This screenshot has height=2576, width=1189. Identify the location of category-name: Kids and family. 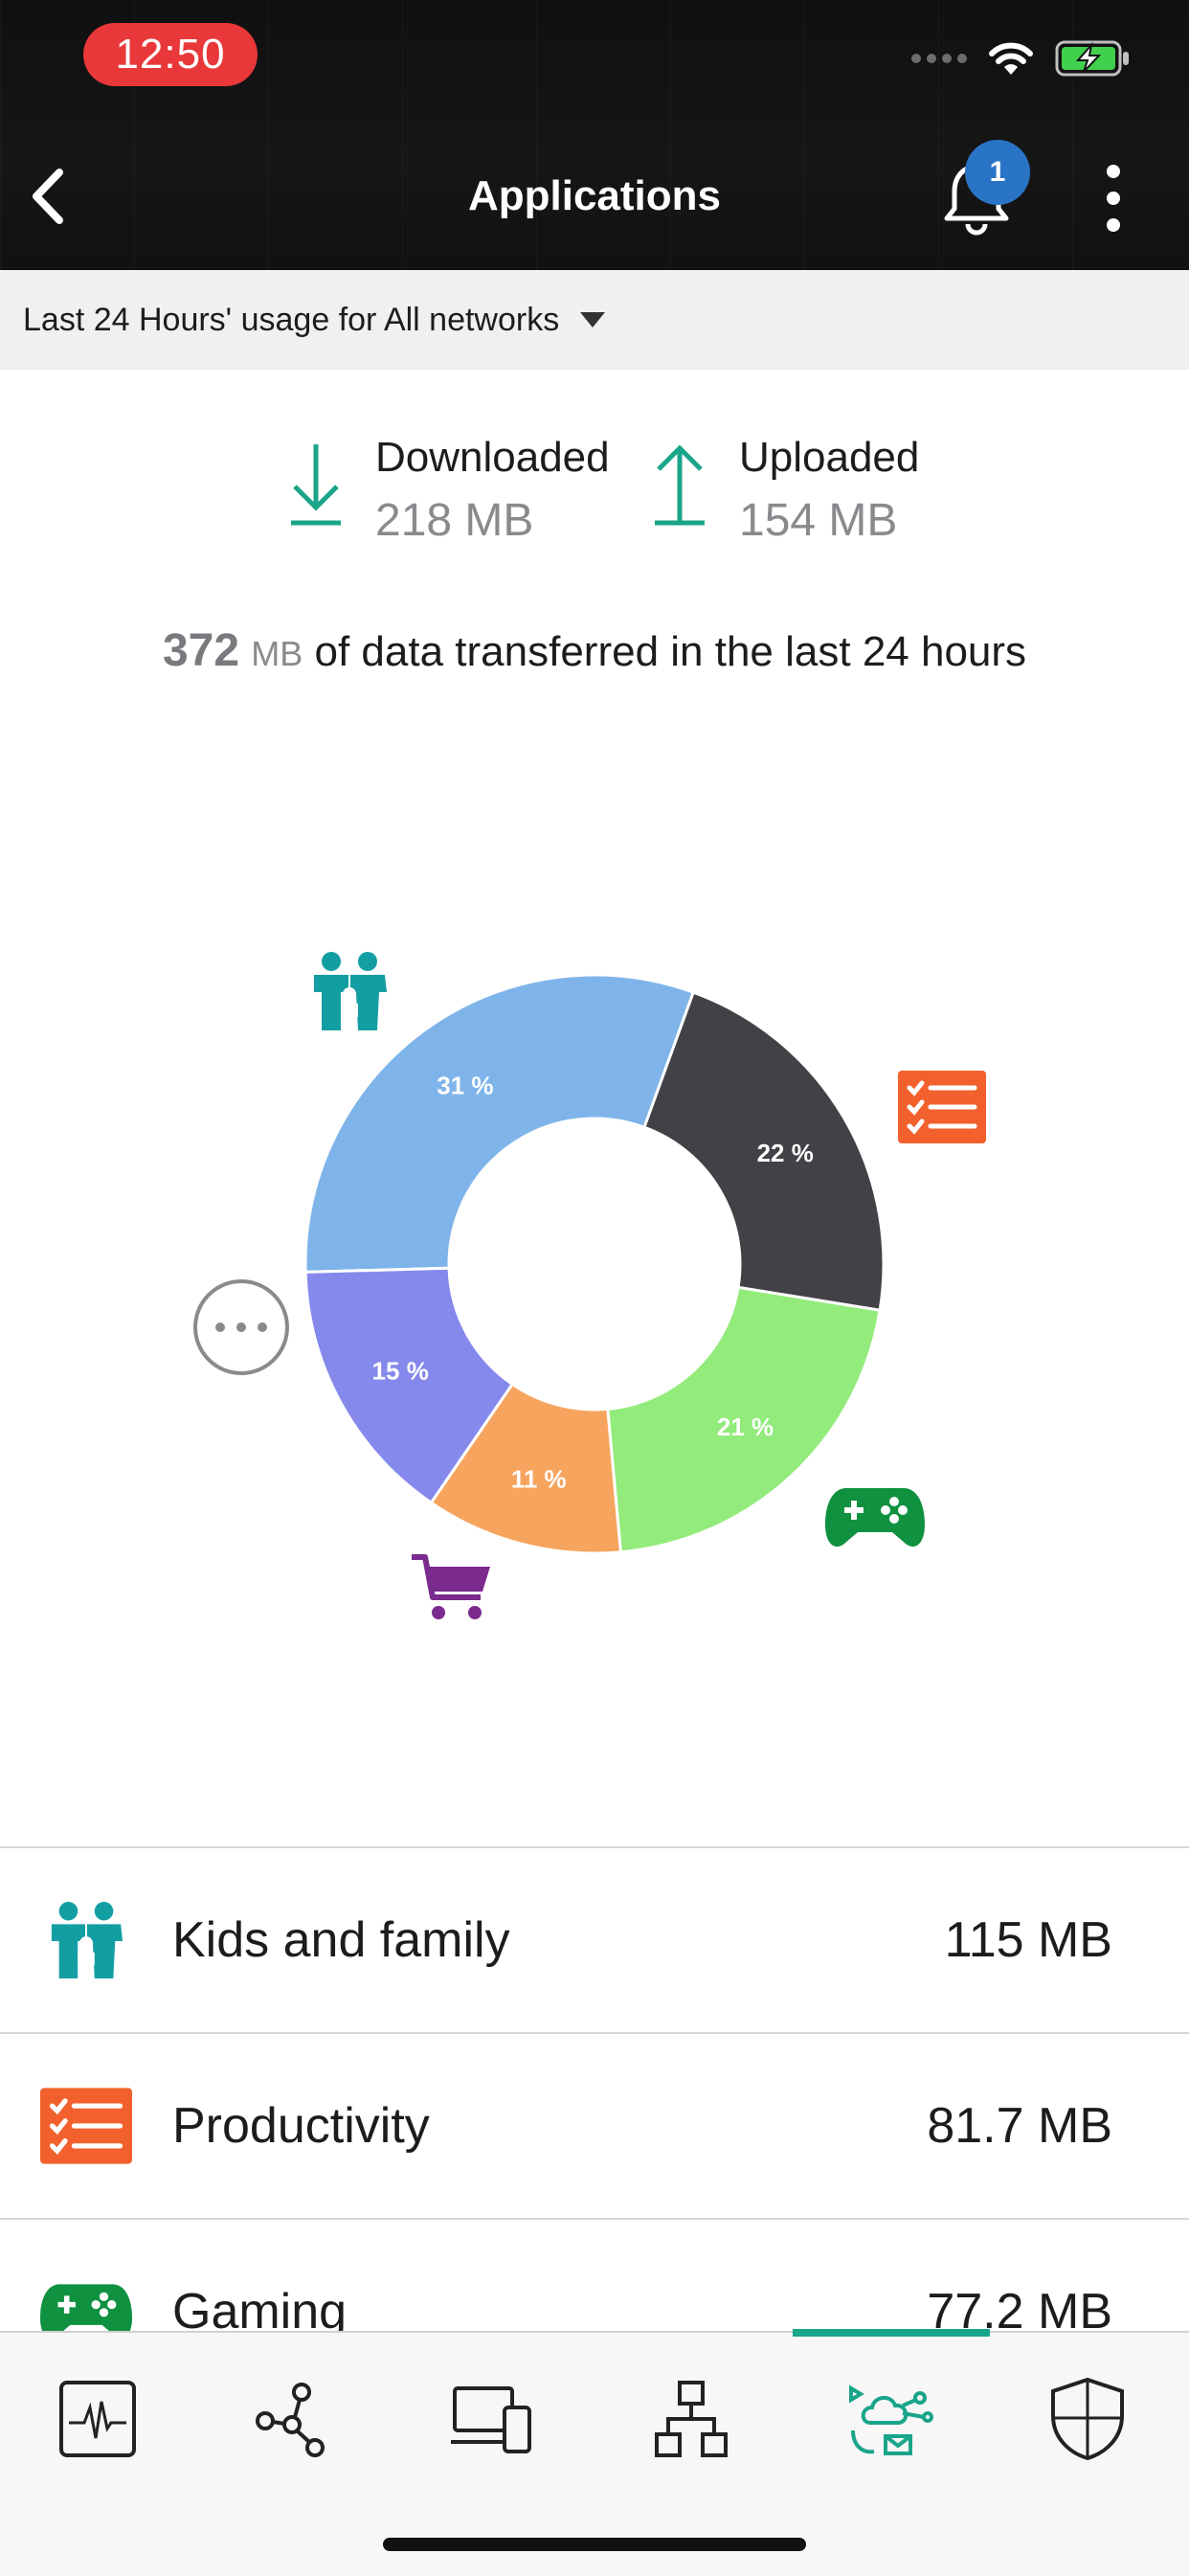
(341, 1940).